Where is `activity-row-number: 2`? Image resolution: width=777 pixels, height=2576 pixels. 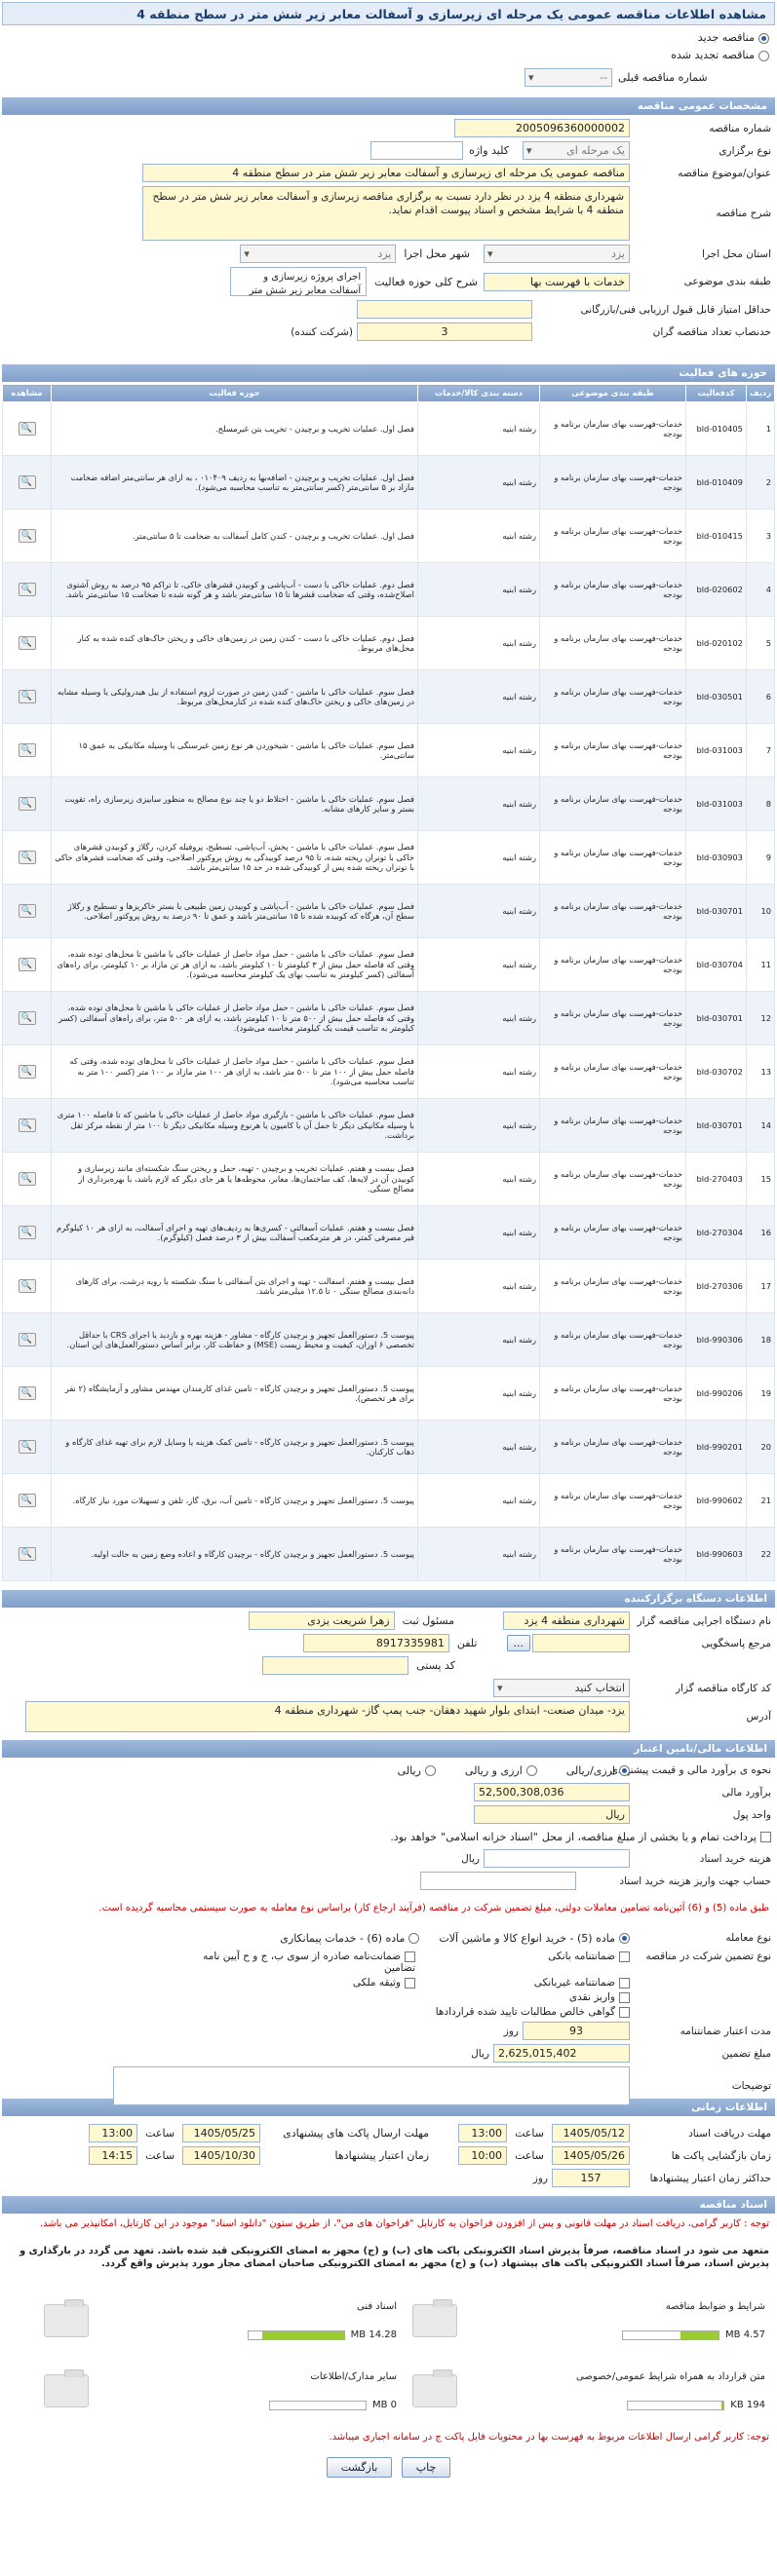
activity-row-number: 2 is located at coordinates (760, 482).